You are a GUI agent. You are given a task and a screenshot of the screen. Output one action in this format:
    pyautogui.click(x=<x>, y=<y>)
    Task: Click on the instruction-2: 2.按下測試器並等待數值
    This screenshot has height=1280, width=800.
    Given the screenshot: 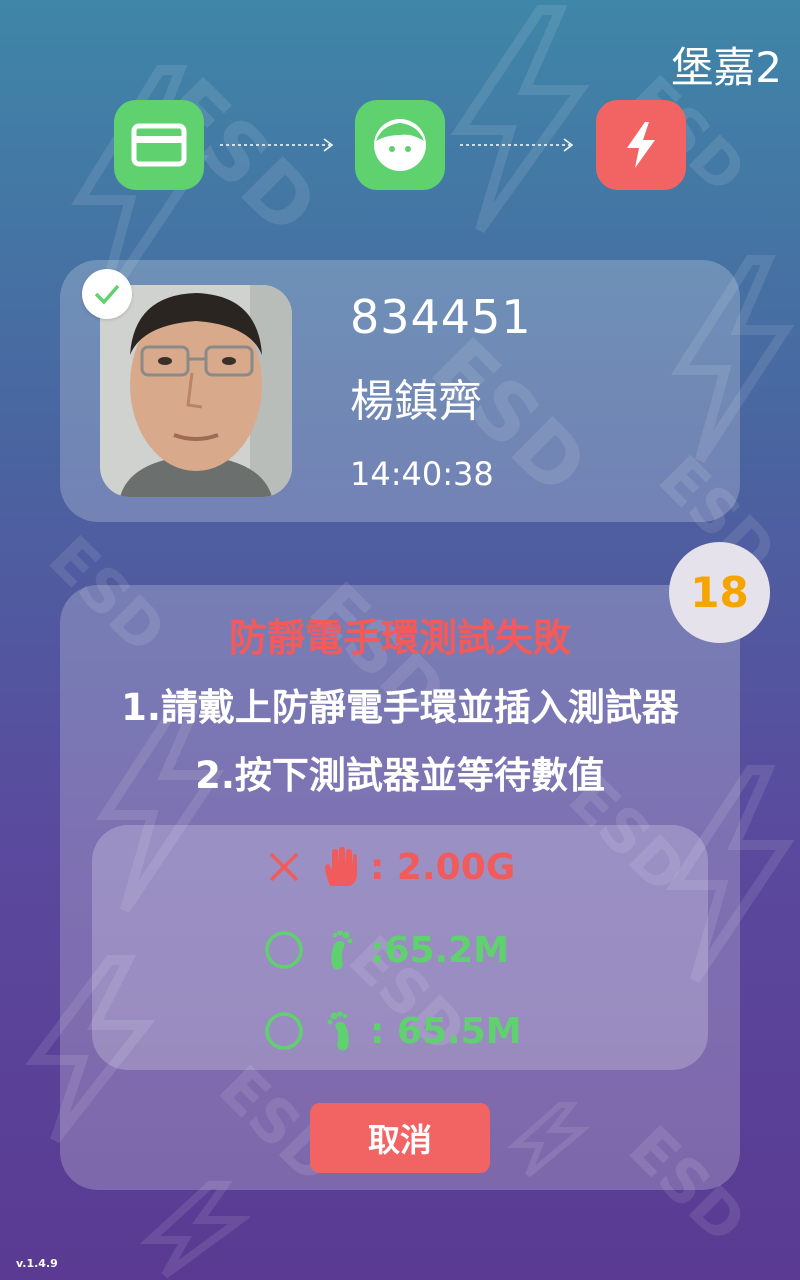 What is the action you would take?
    pyautogui.click(x=400, y=775)
    